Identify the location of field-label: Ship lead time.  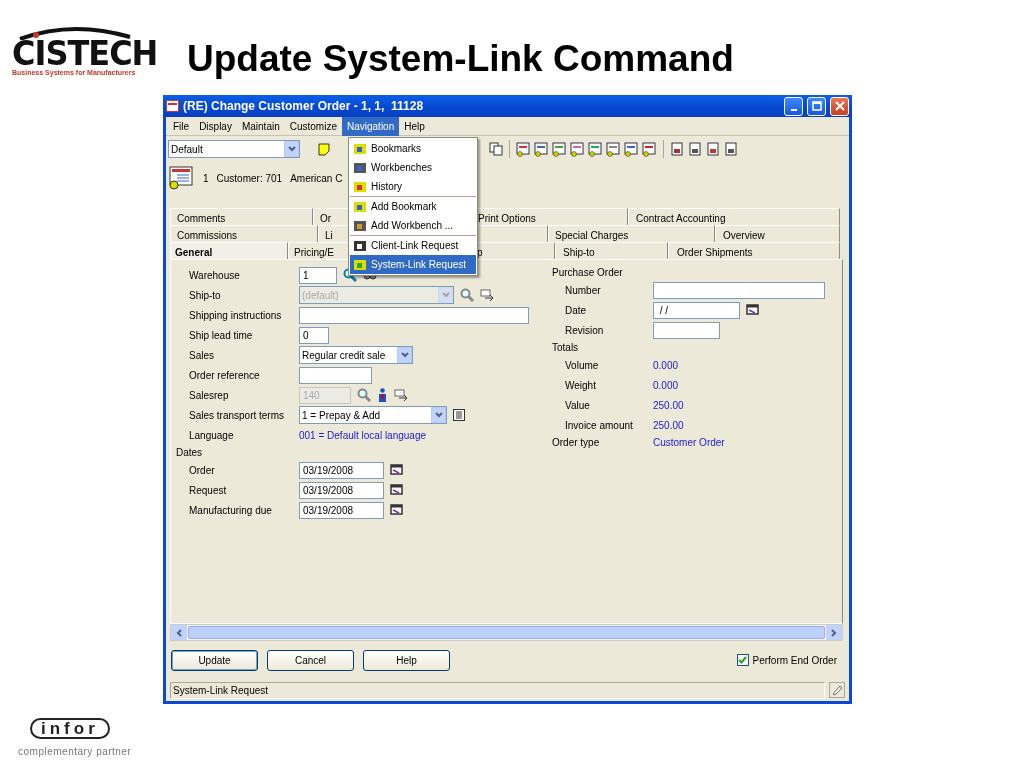
(221, 335).